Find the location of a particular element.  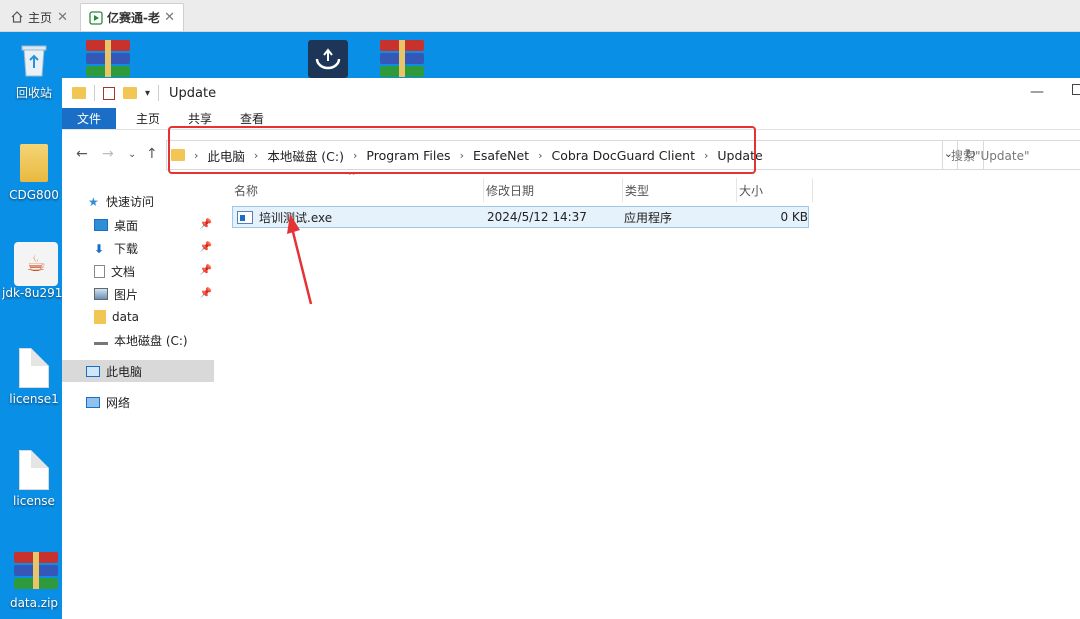

nav-quick-access: ★ 快速访问 is located at coordinates (121, 201).